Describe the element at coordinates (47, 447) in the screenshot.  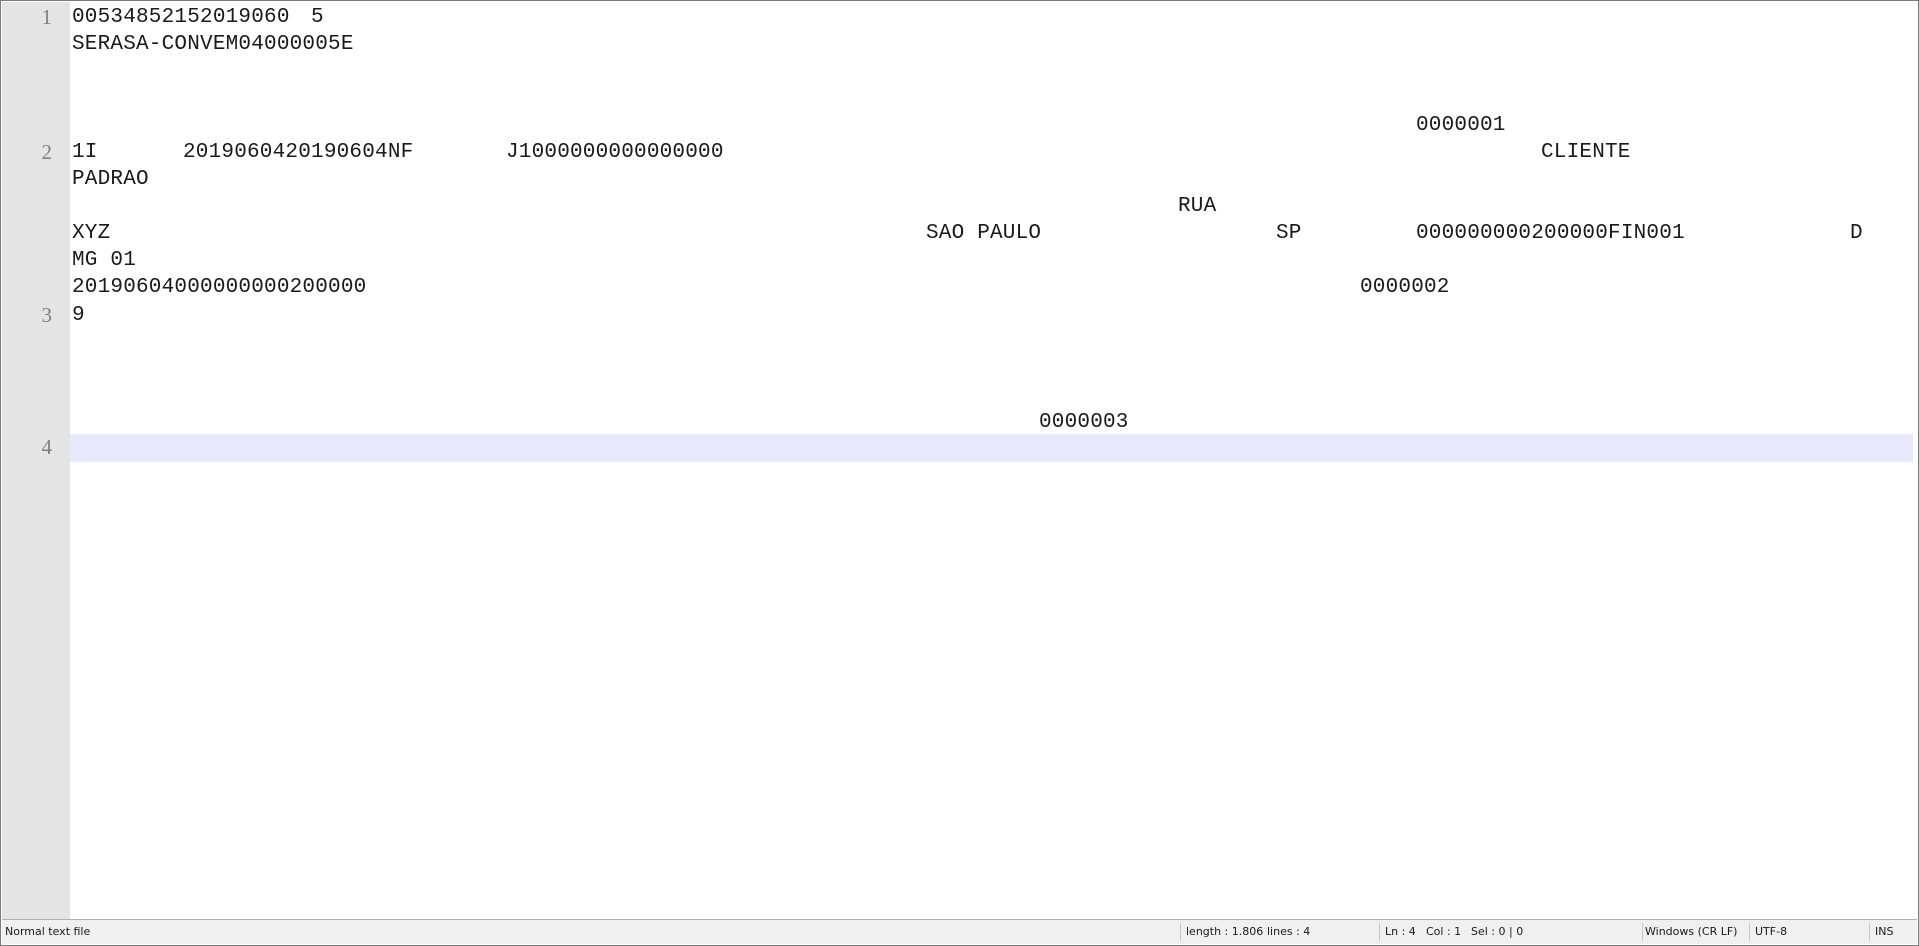
I see `line-number-4: 4` at that location.